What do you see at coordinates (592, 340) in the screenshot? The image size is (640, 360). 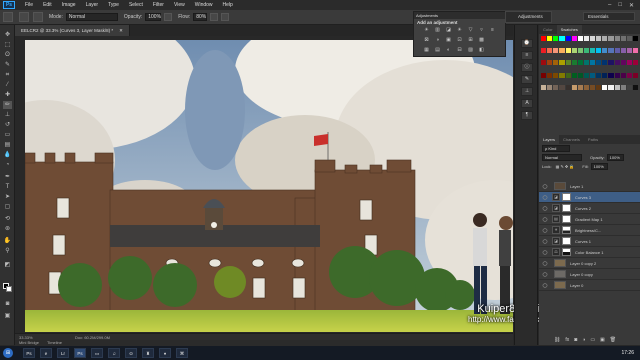 I see `new-group-icon: ▭` at bounding box center [592, 340].